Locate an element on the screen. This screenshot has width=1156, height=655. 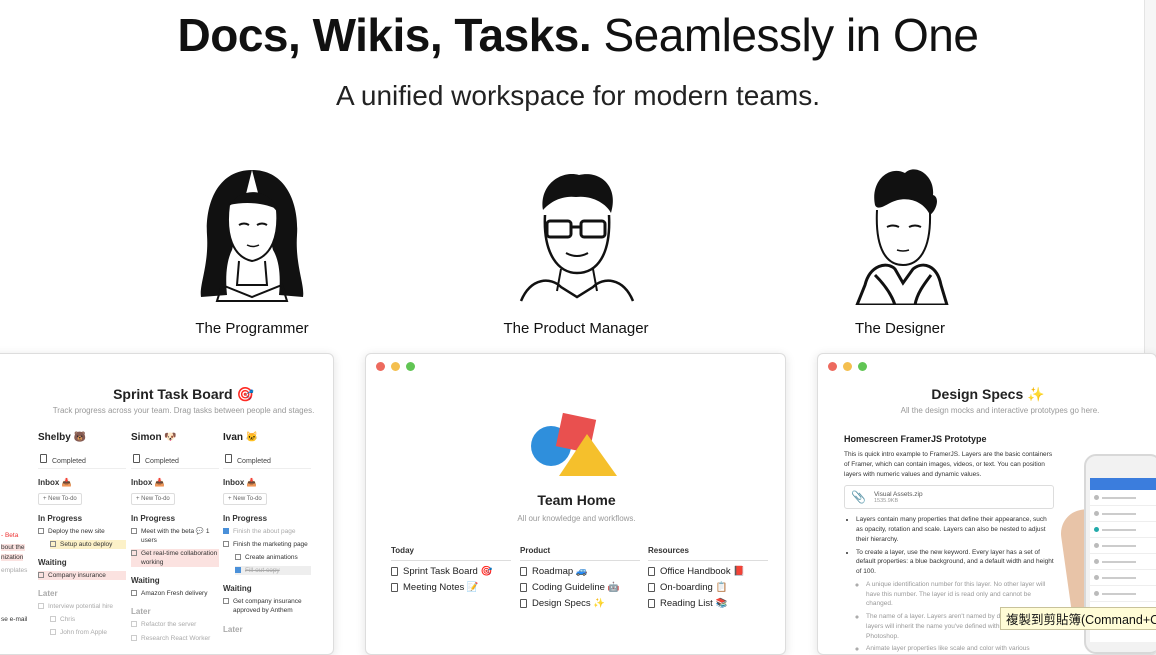
task-item: Finish the about page is located at coordinates (267, 531).